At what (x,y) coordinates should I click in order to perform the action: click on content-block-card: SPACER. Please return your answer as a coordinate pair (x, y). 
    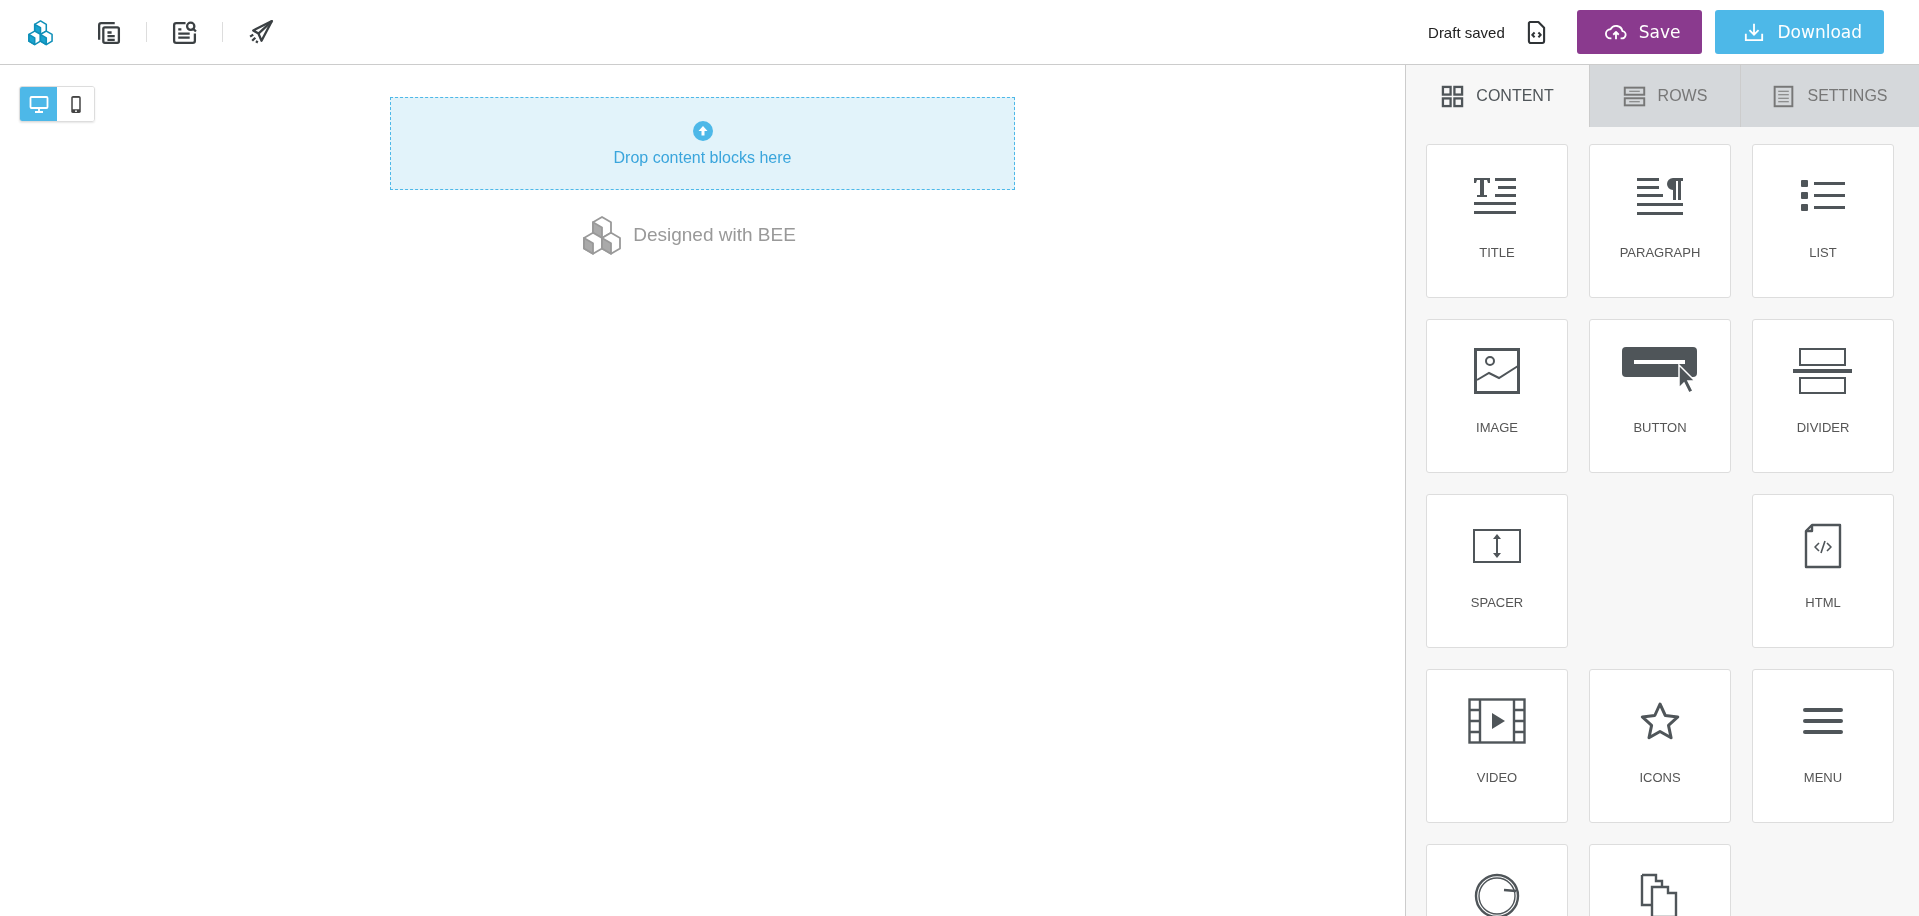
    Looking at the image, I should click on (1497, 571).